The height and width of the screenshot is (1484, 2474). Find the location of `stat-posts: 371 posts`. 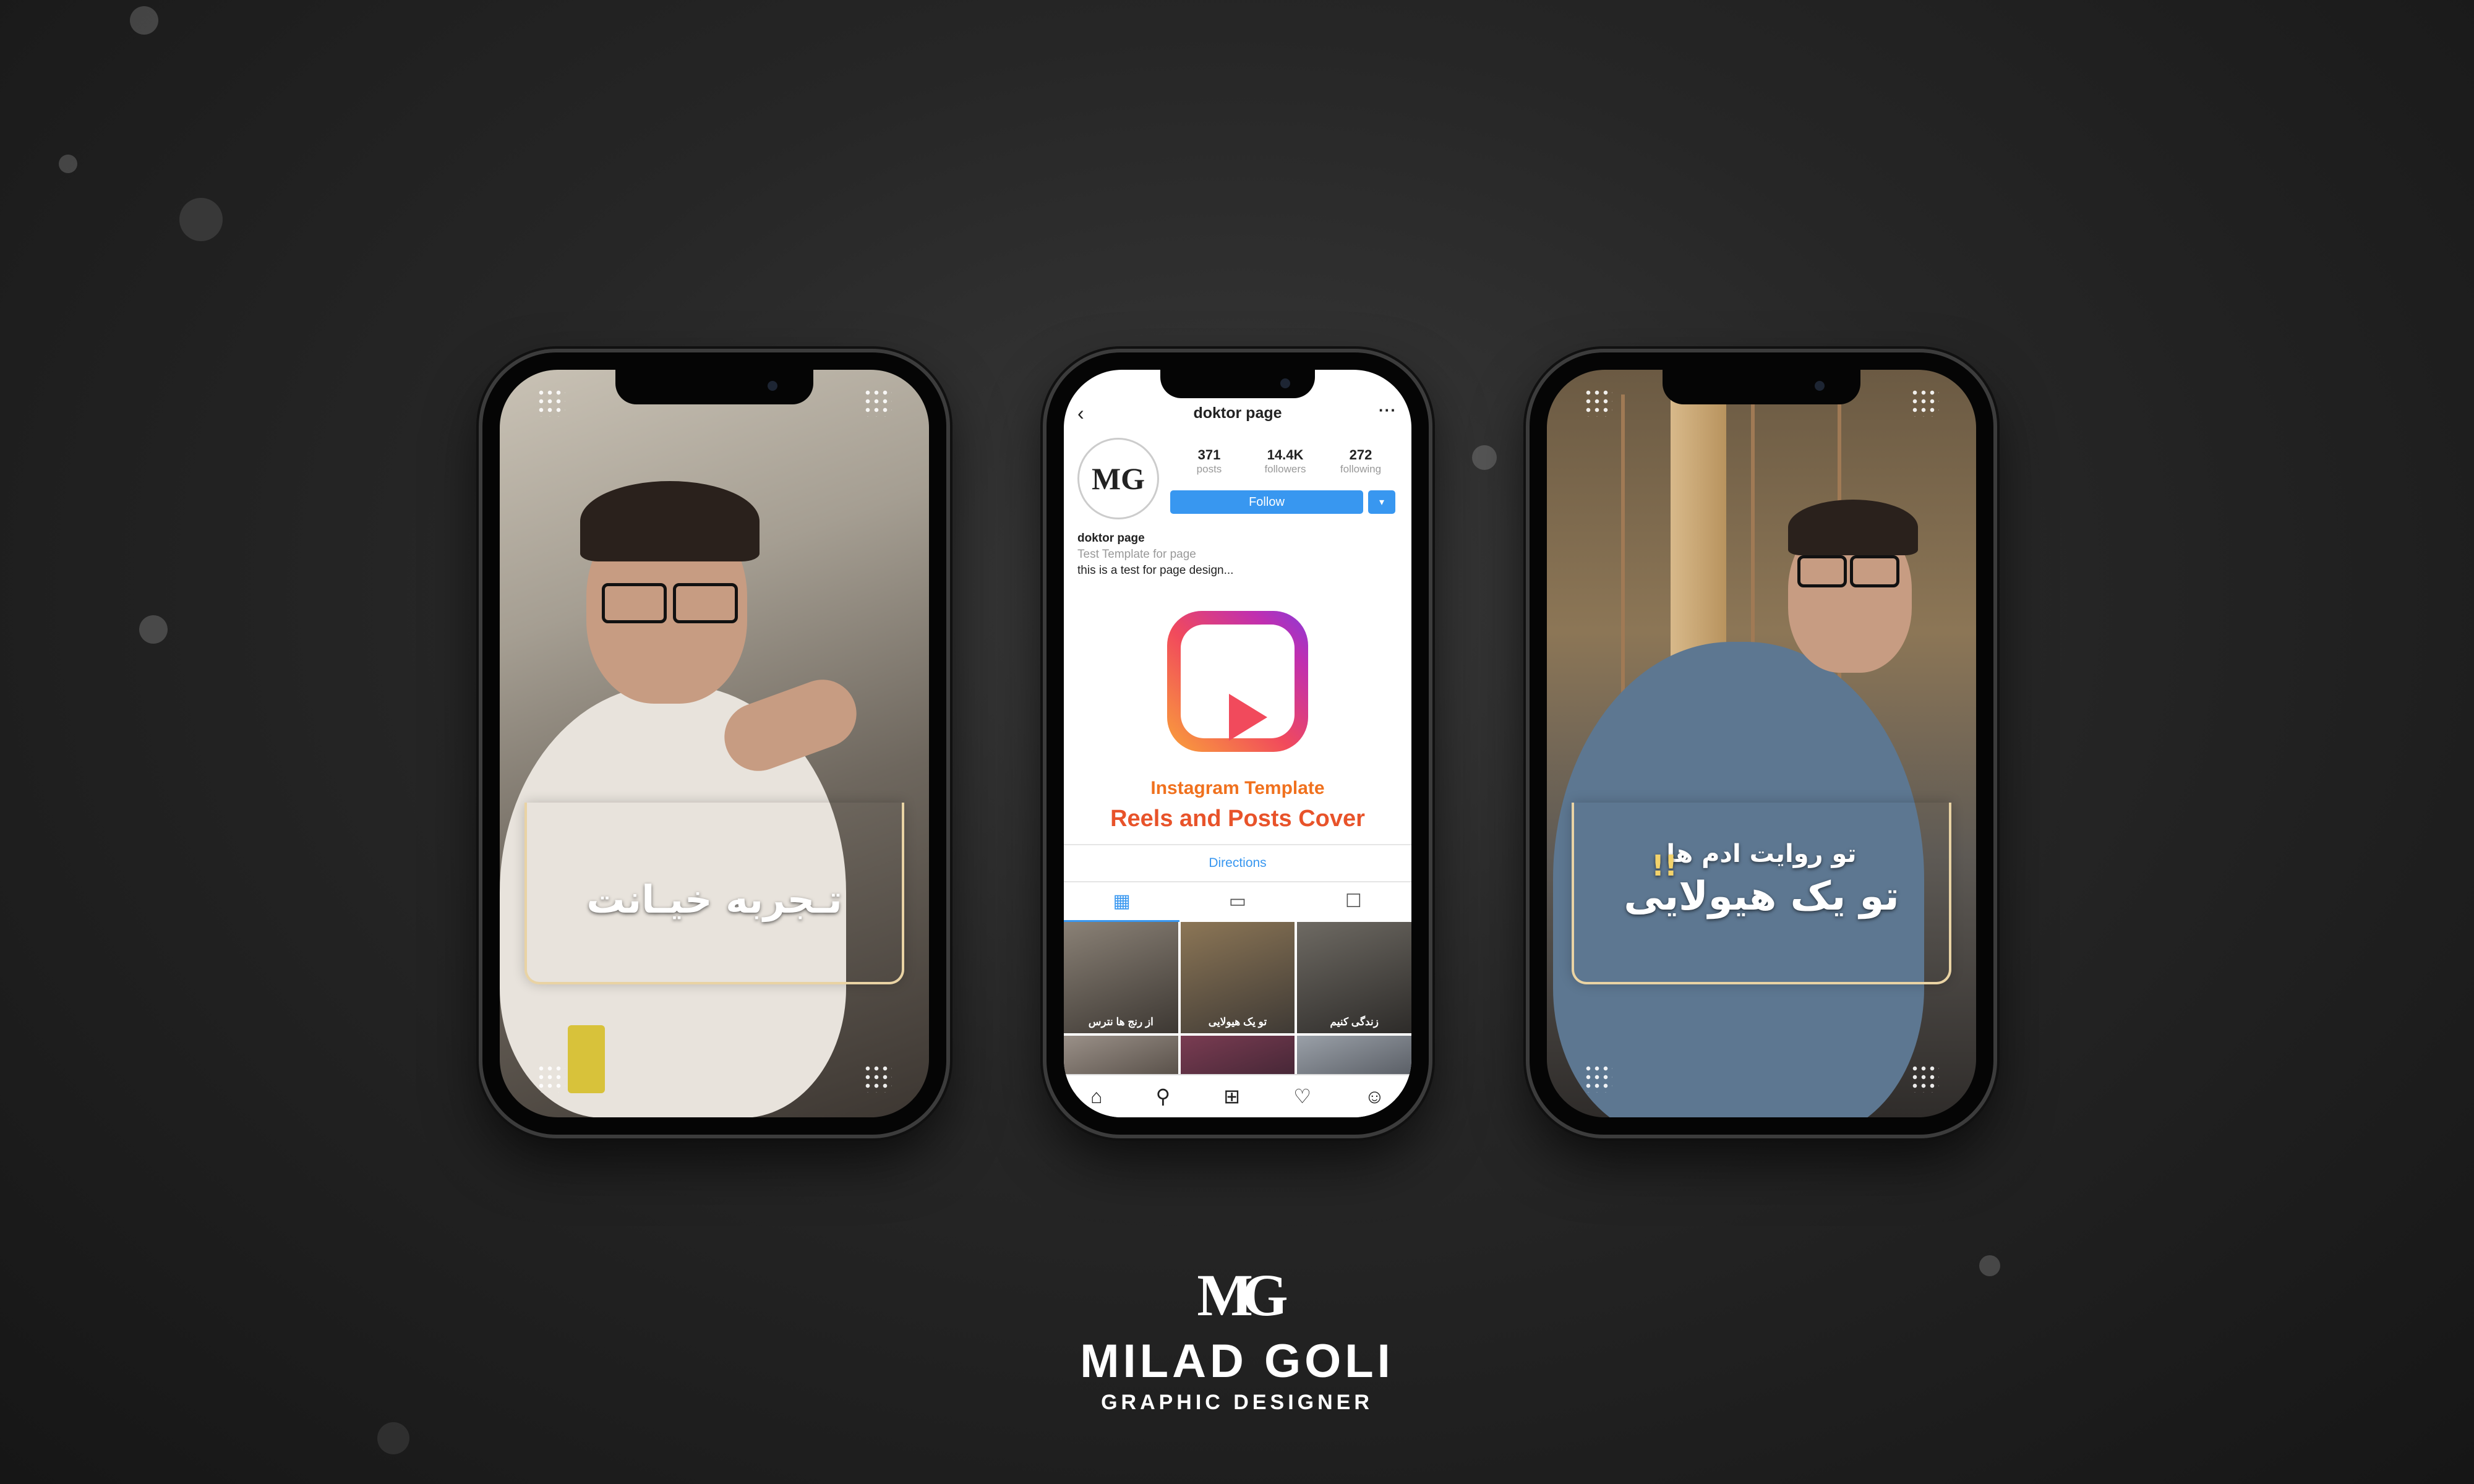

stat-posts: 371 posts is located at coordinates (1209, 461).